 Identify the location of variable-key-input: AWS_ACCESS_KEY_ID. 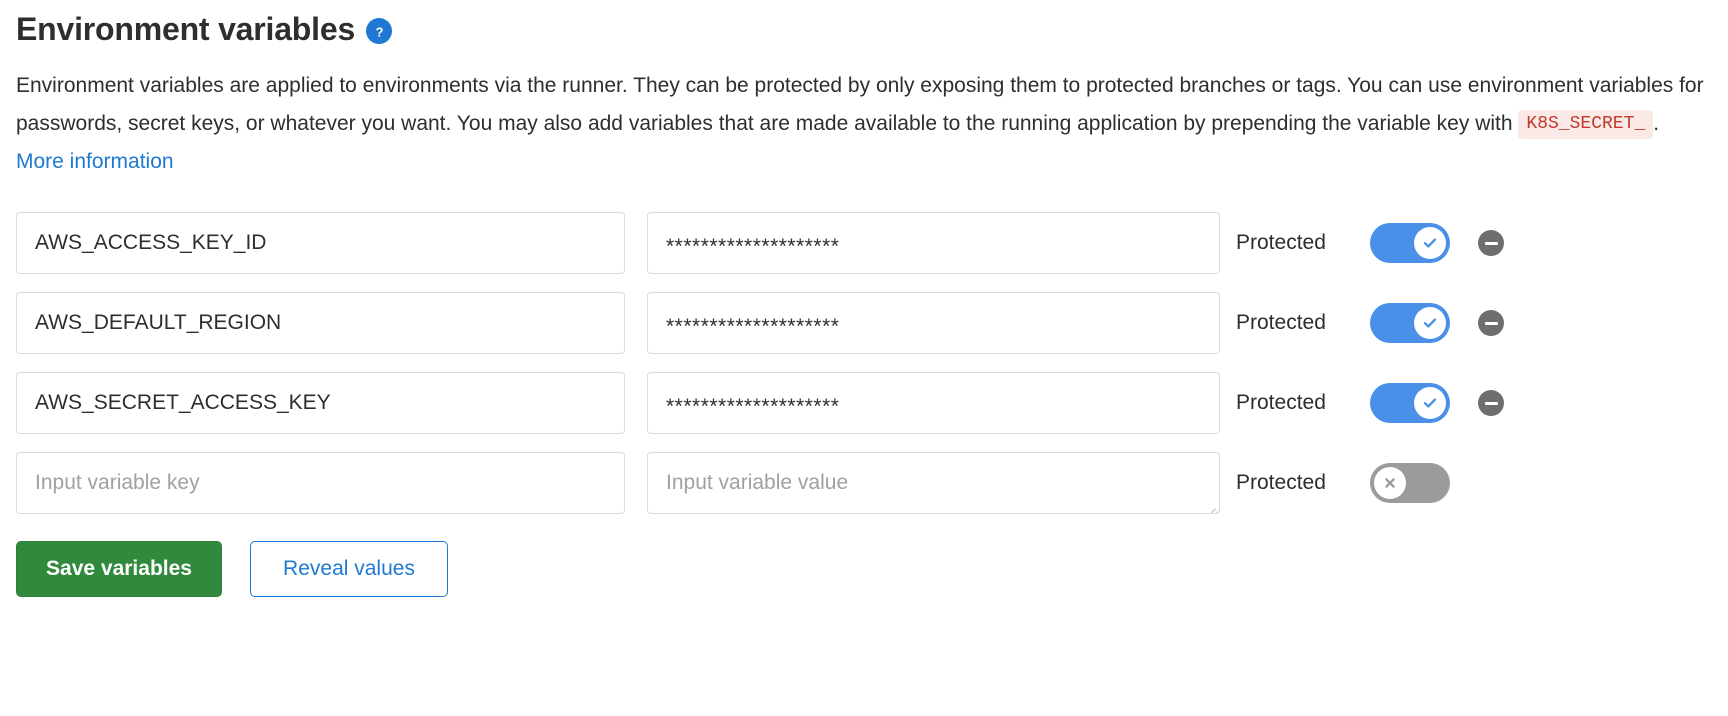
(320, 243).